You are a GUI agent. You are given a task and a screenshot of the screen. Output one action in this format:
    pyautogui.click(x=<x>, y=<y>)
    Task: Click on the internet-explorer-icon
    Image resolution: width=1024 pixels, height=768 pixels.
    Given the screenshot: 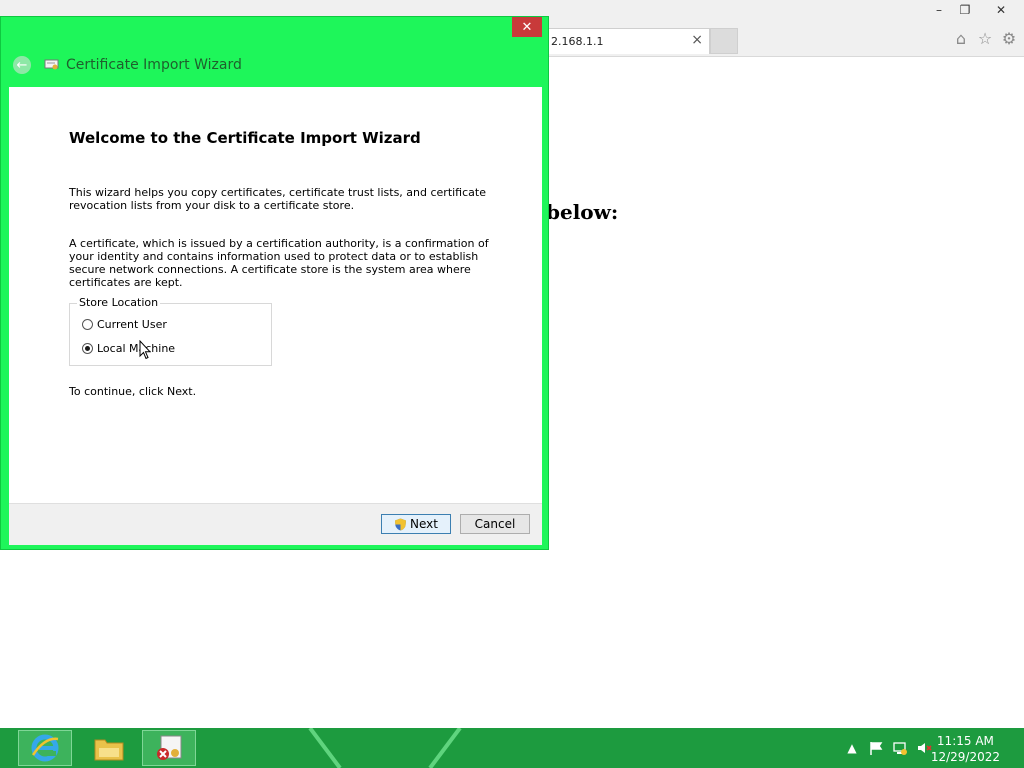 What is the action you would take?
    pyautogui.click(x=45, y=748)
    